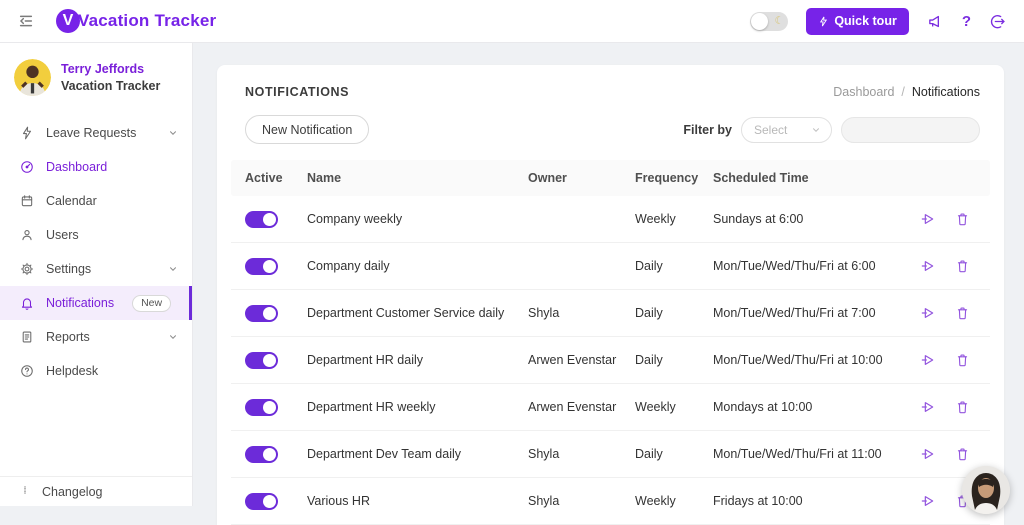 The width and height of the screenshot is (1024, 525). Describe the element at coordinates (80, 303) in the screenshot. I see `sidebar-item-label: Notifications` at that location.